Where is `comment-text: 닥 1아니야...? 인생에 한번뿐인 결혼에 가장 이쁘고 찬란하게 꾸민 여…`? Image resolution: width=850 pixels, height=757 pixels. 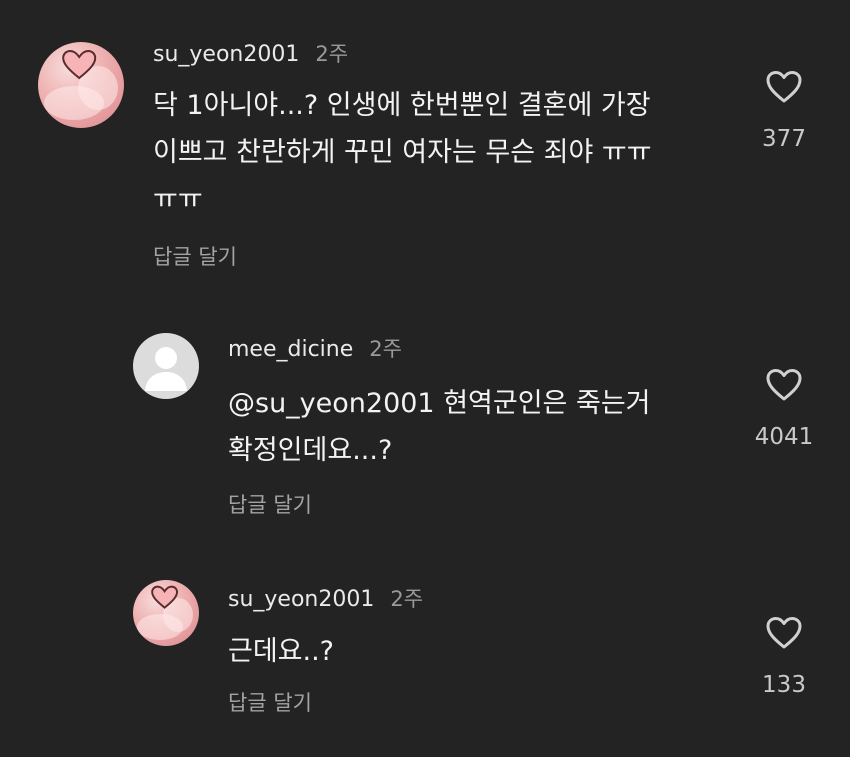 comment-text: 닥 1아니야...? 인생에 한번뿐인 결혼에 가장 이쁘고 찬란하게 꾸민 여… is located at coordinates (448, 152).